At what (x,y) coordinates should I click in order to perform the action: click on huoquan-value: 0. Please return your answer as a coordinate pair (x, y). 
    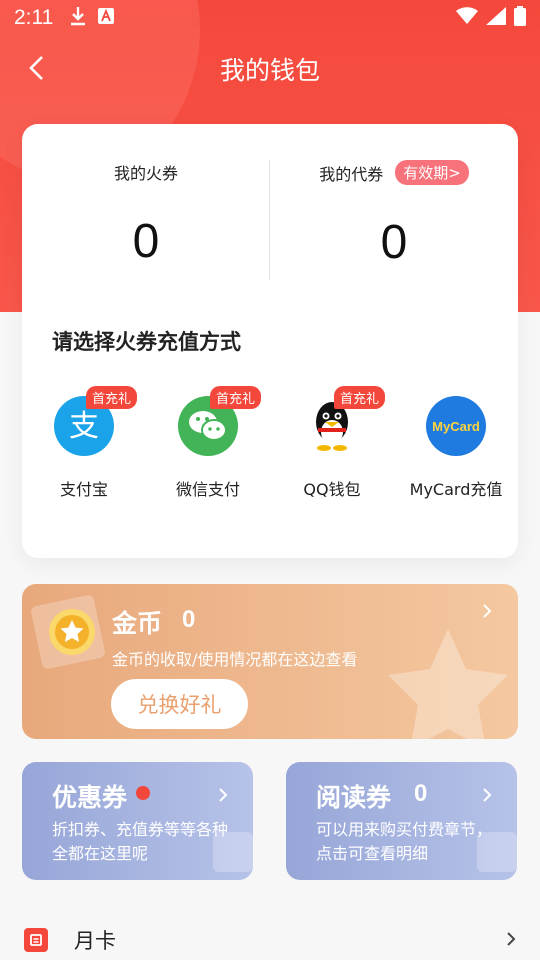
    Looking at the image, I should click on (146, 241).